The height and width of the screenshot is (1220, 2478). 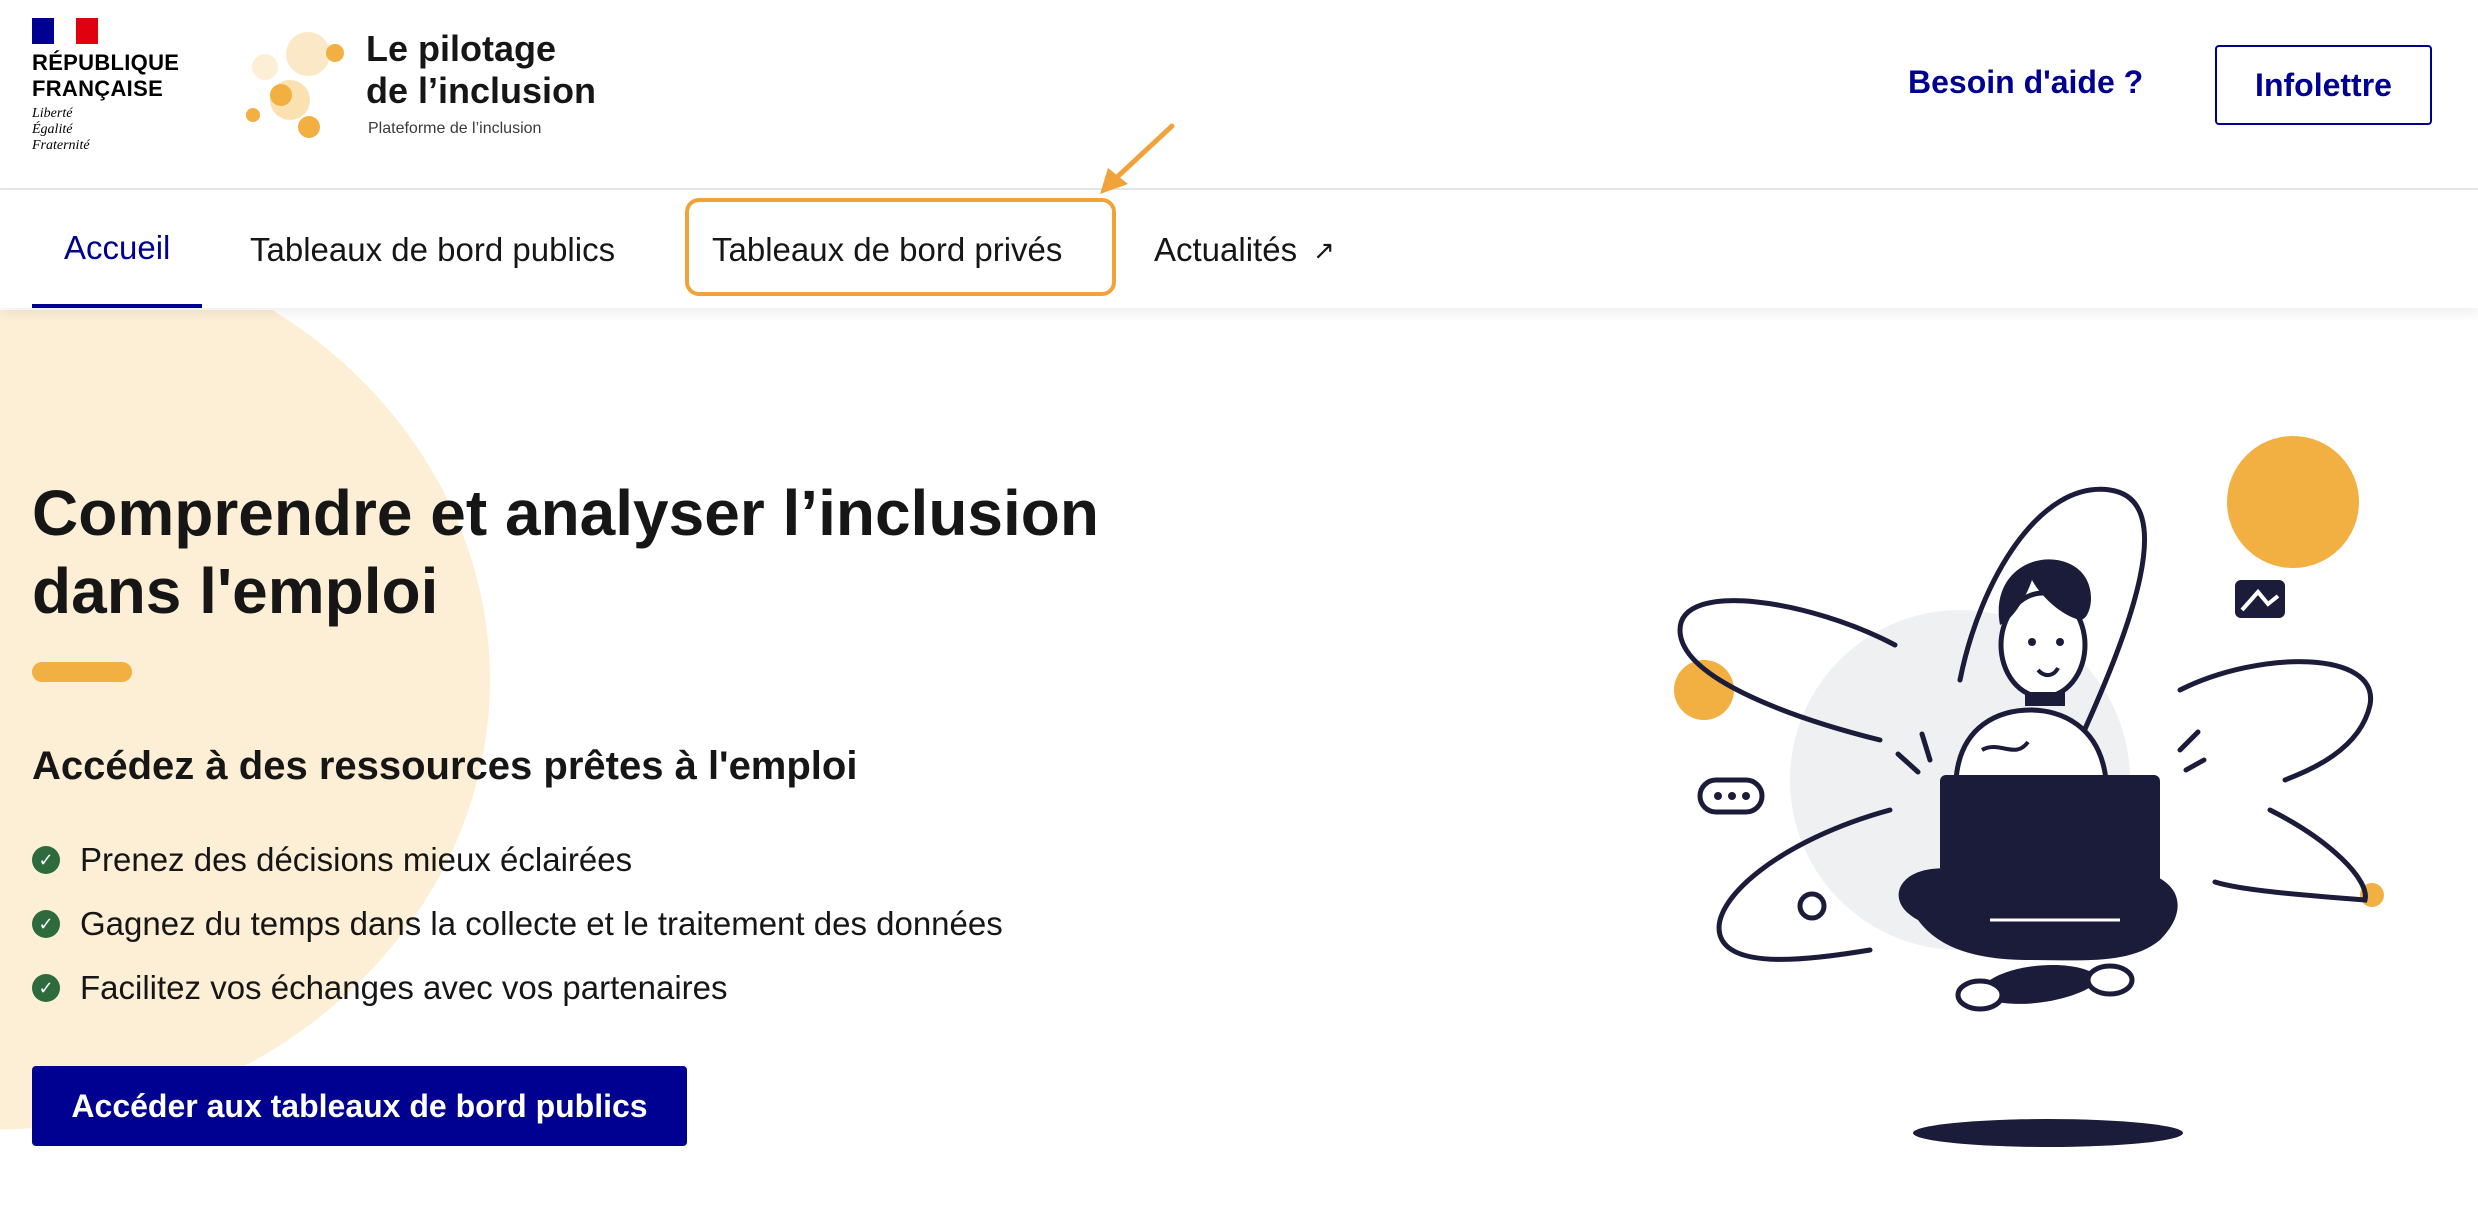 What do you see at coordinates (1137, 158) in the screenshot?
I see `annotation-arrow-icon` at bounding box center [1137, 158].